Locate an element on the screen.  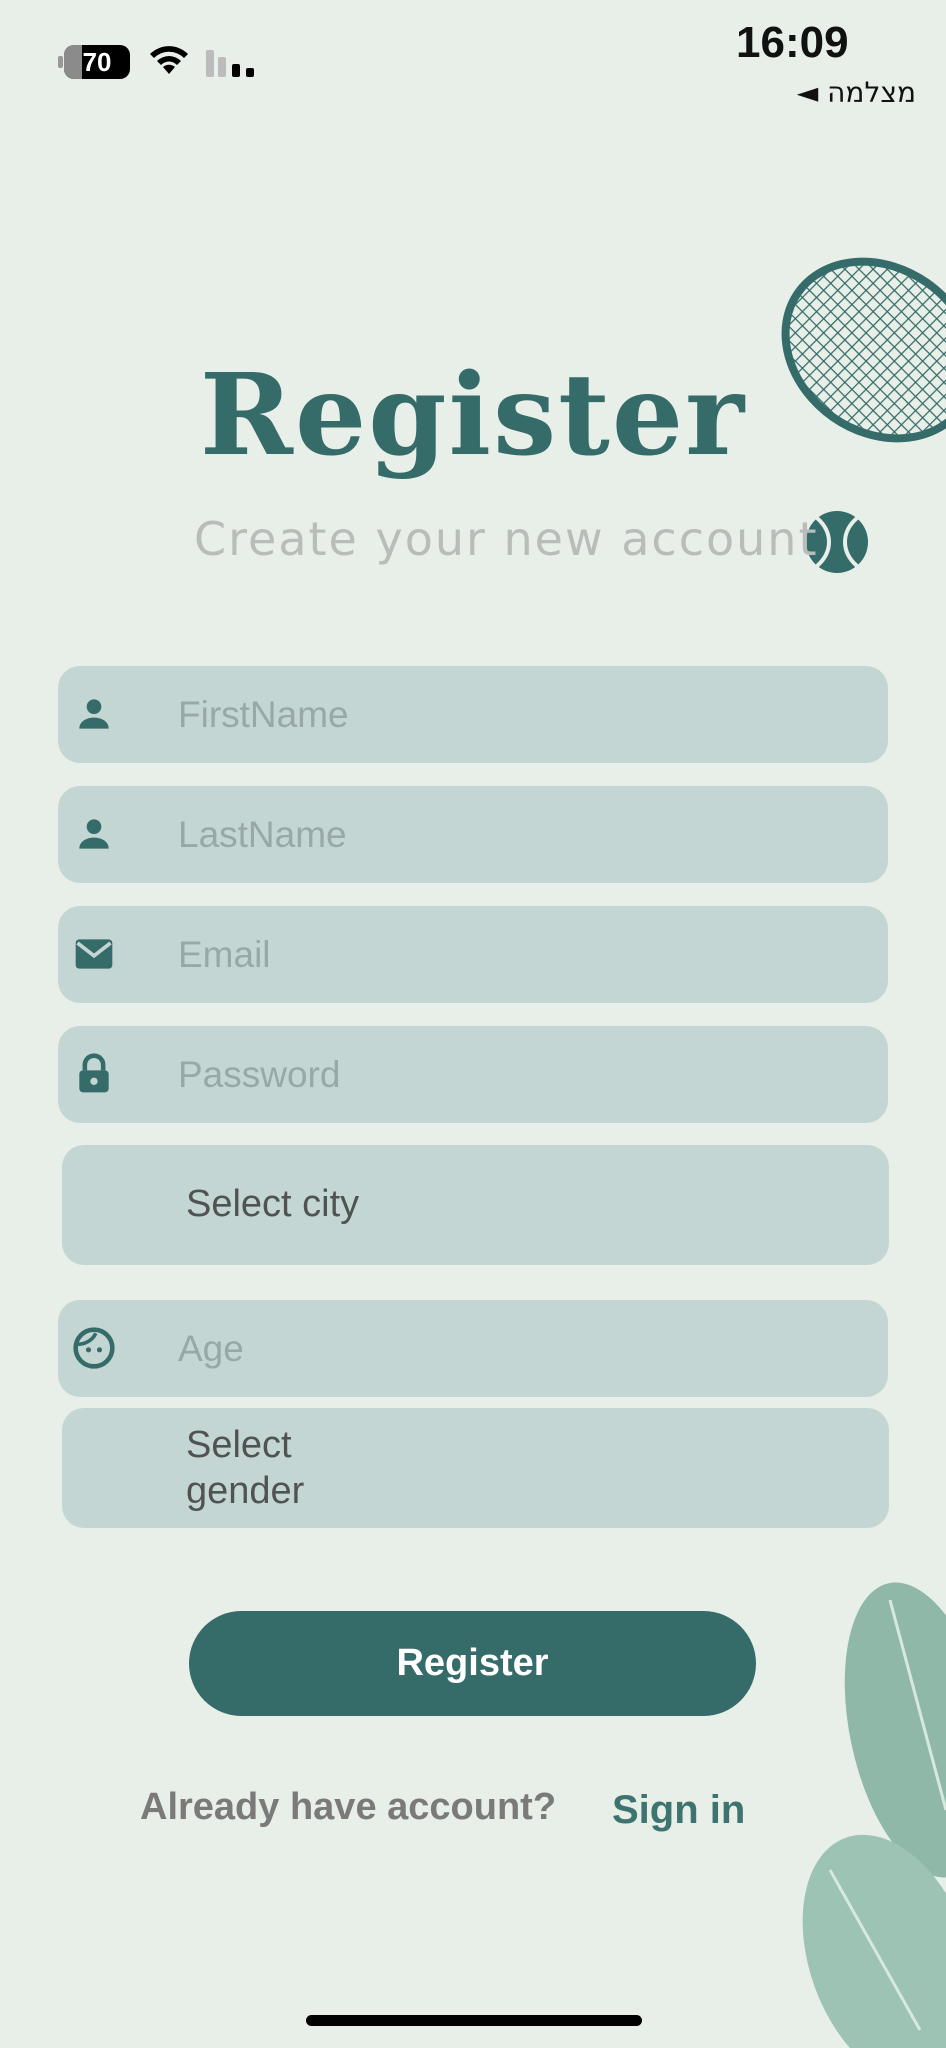
age-field is located at coordinates (473, 1348).